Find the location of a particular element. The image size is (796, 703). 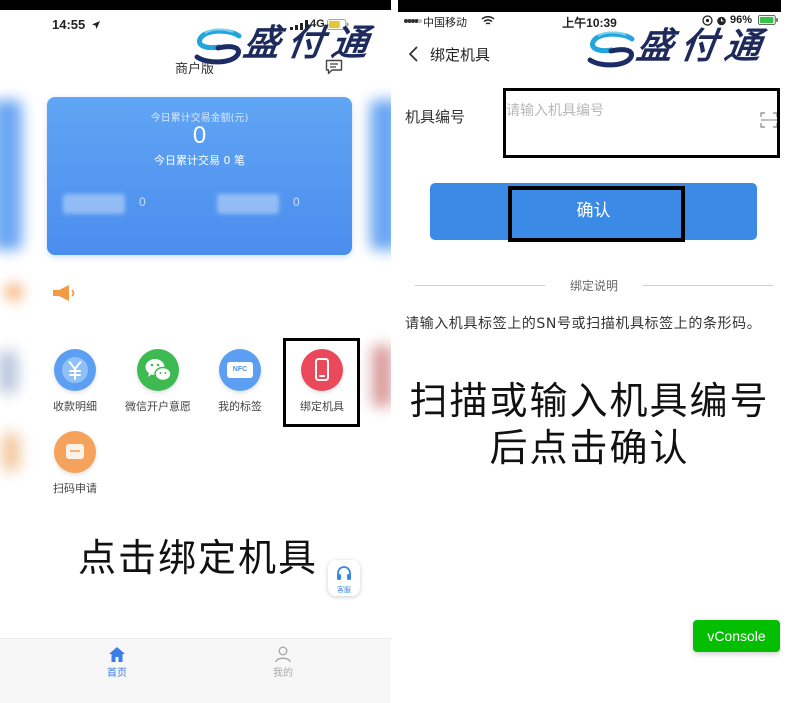

vconsole-button: vConsole is located at coordinates (736, 636).